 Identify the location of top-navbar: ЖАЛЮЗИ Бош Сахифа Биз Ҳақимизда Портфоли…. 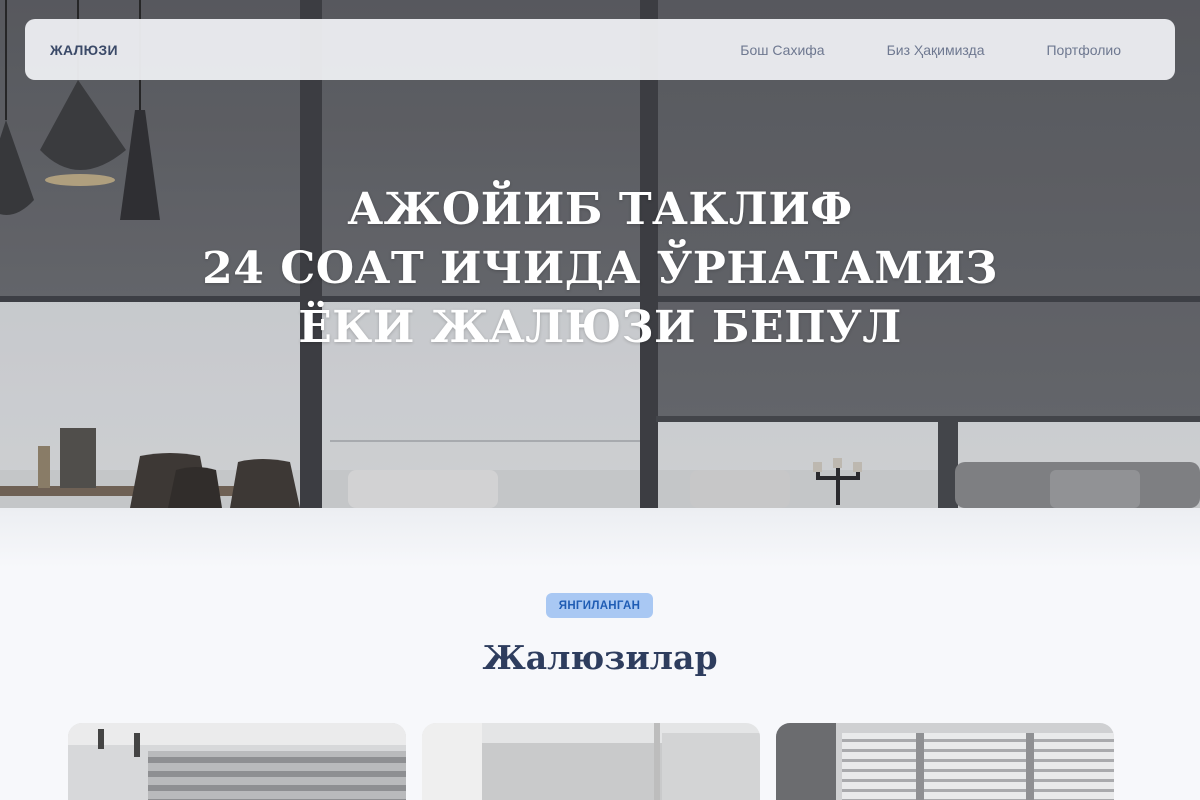
(600, 49).